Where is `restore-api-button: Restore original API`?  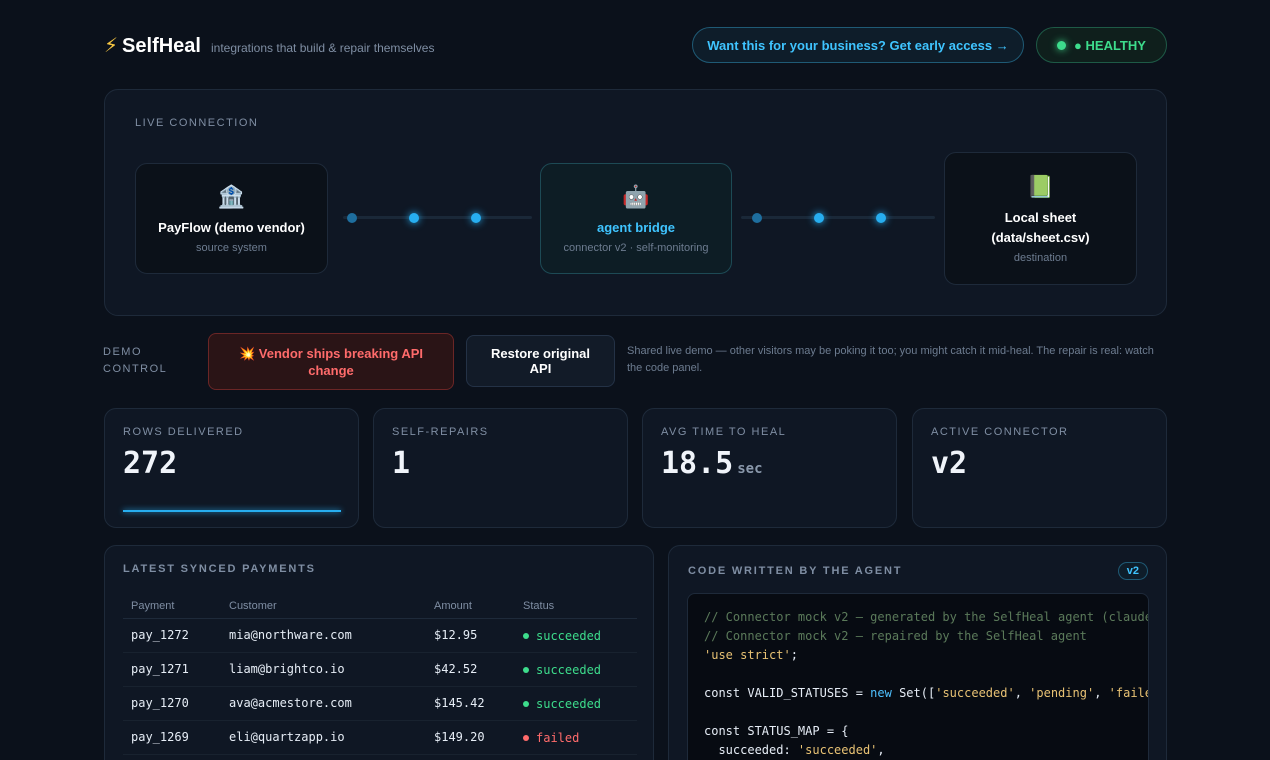 restore-api-button: Restore original API is located at coordinates (540, 361).